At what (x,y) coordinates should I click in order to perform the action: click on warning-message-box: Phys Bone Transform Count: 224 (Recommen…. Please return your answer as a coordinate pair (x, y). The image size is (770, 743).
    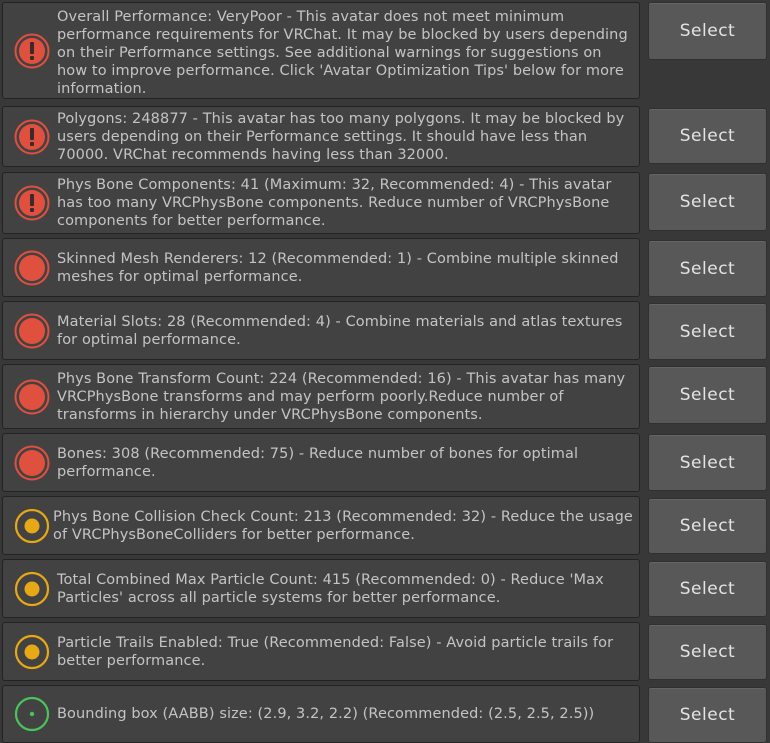
    Looking at the image, I should click on (321, 396).